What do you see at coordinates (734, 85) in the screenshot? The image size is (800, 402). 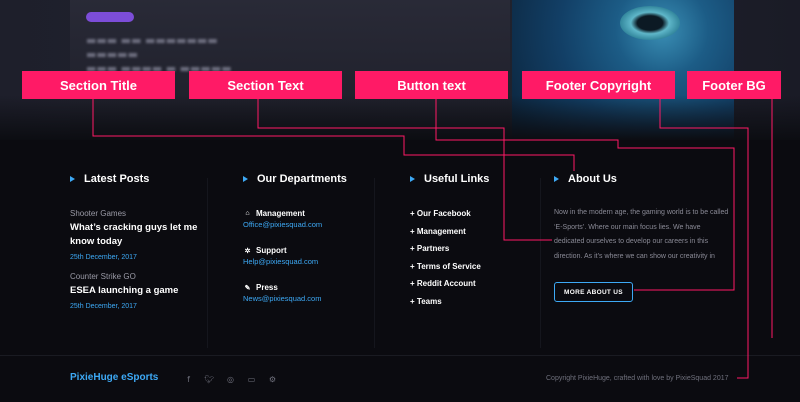 I see `annotation-footer-bg: Footer BG` at bounding box center [734, 85].